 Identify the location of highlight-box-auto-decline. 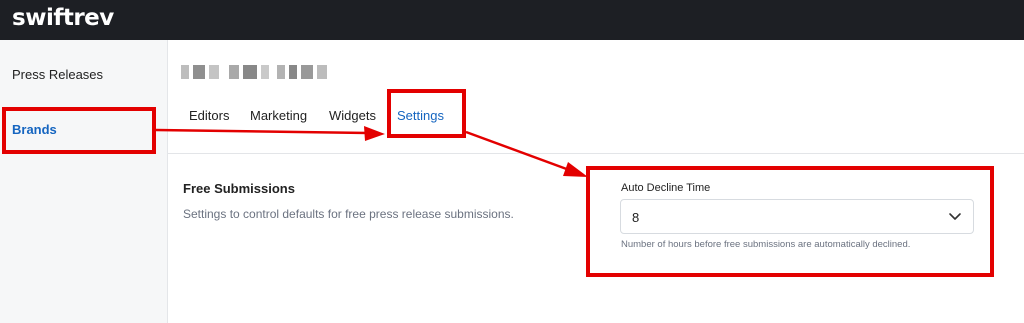
(790, 221).